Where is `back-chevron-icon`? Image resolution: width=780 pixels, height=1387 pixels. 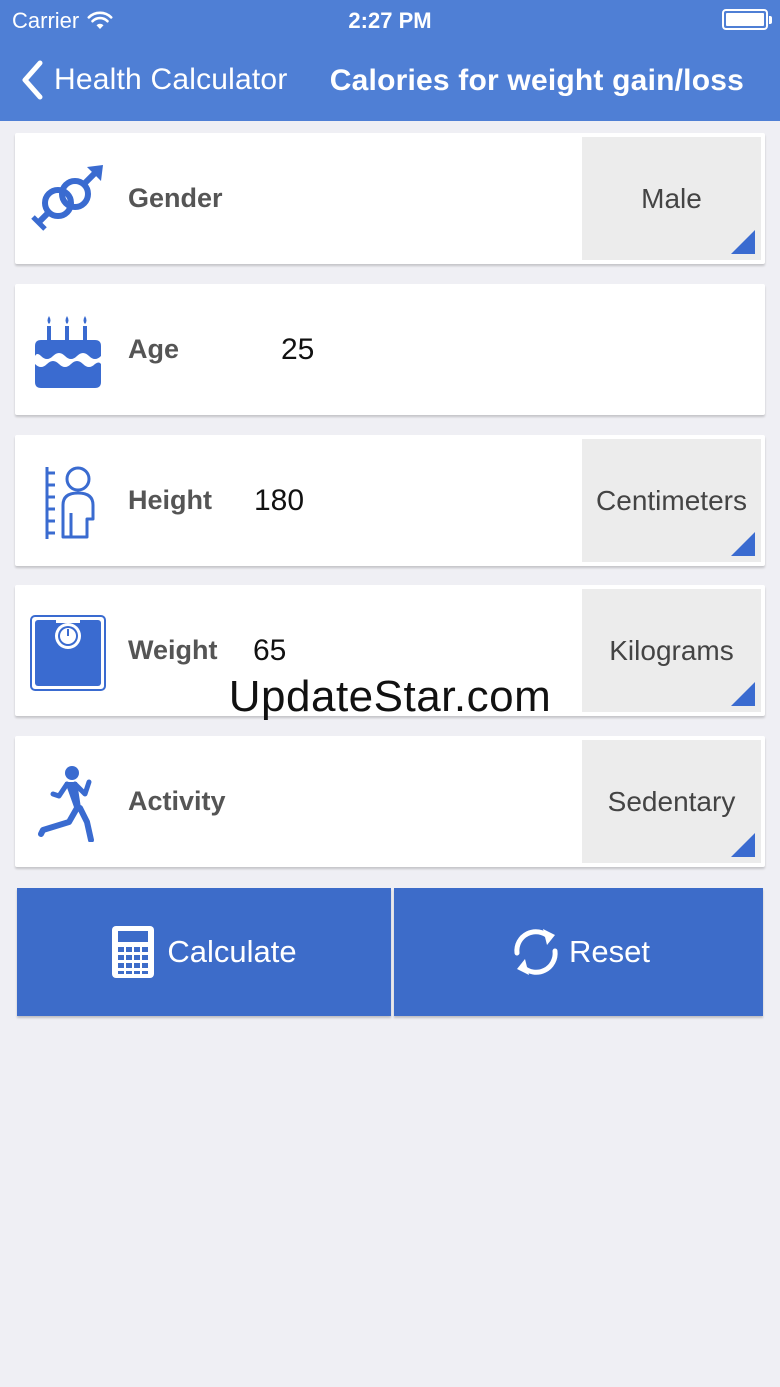 back-chevron-icon is located at coordinates (32, 80).